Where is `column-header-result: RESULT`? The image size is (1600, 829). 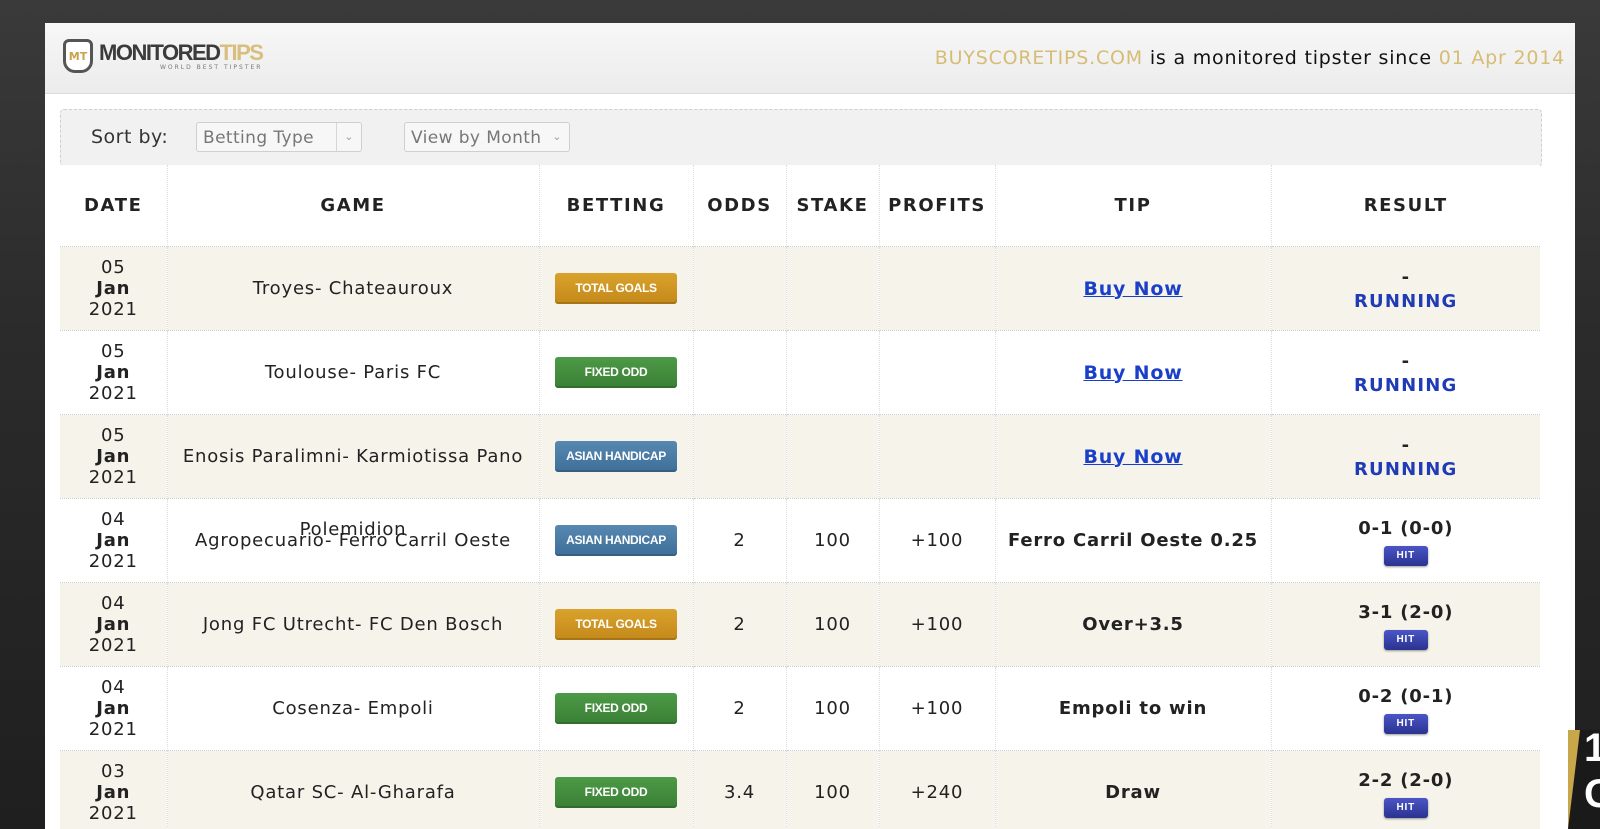 column-header-result: RESULT is located at coordinates (1405, 206).